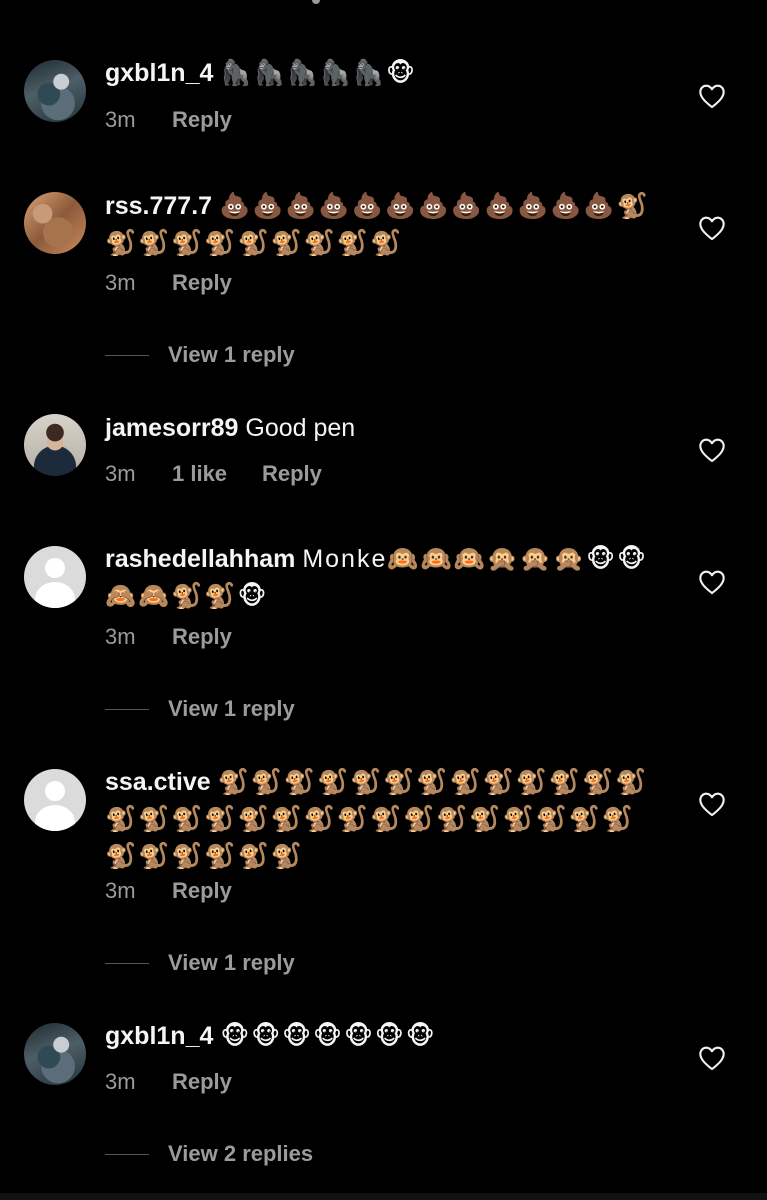 This screenshot has width=767, height=1200. I want to click on view-replies-button: View 2 replies, so click(209, 1154).